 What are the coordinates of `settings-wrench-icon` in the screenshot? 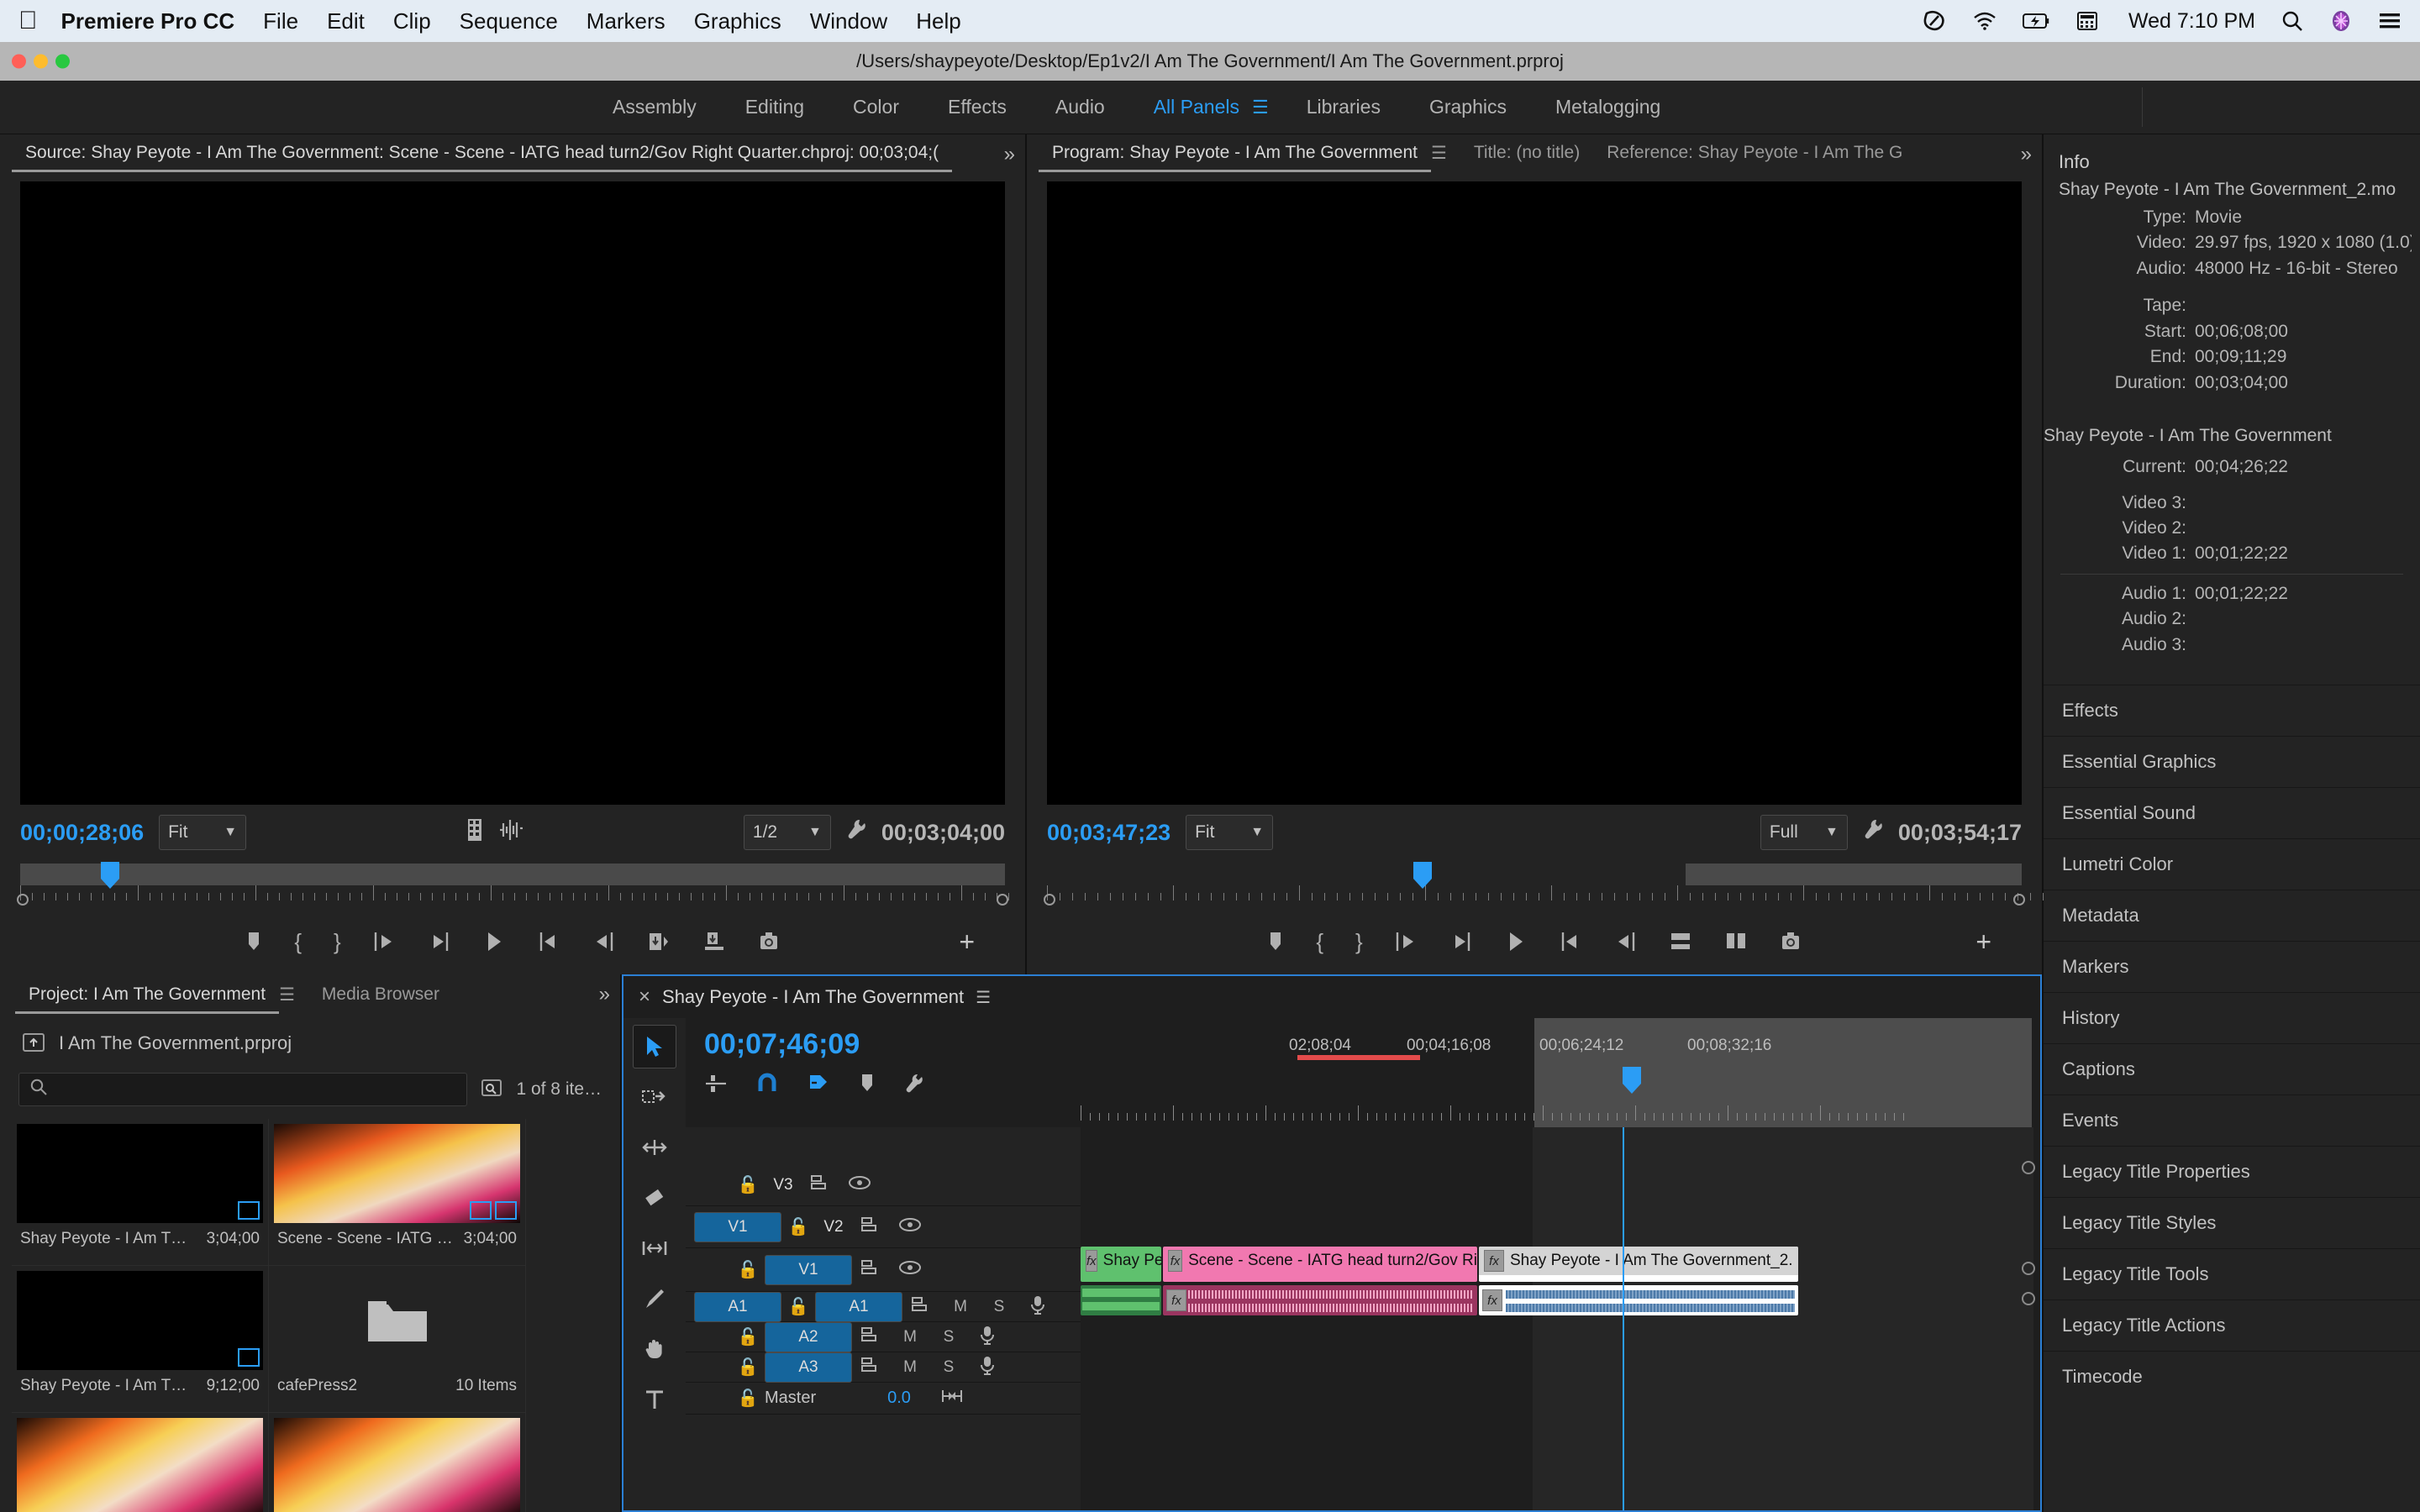 It's located at (1873, 832).